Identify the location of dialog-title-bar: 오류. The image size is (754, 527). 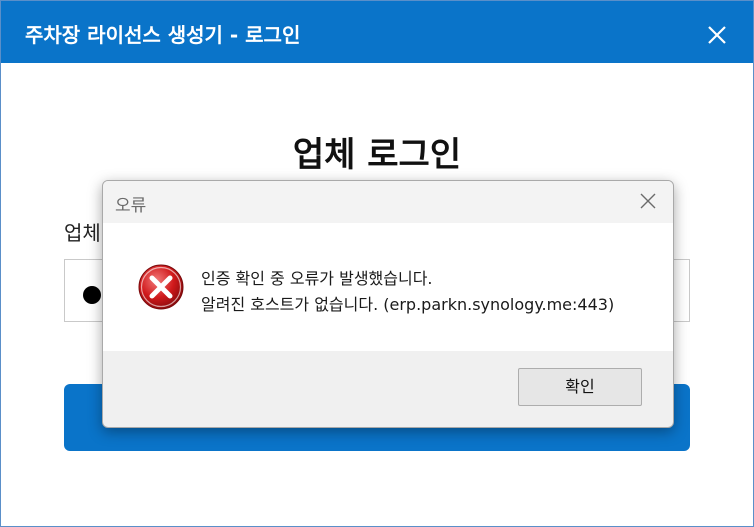
(388, 202).